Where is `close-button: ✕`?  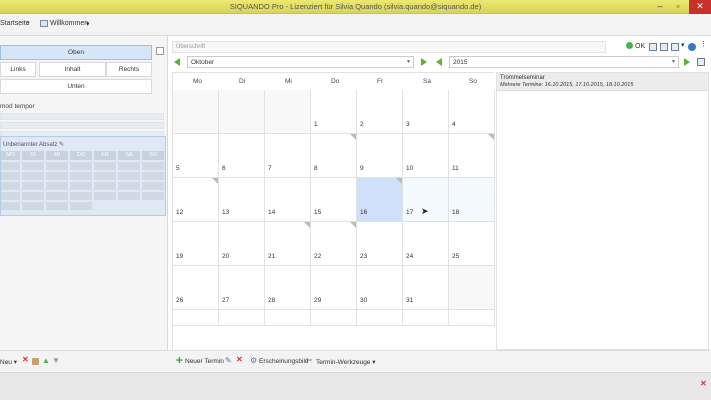 close-button: ✕ is located at coordinates (700, 7).